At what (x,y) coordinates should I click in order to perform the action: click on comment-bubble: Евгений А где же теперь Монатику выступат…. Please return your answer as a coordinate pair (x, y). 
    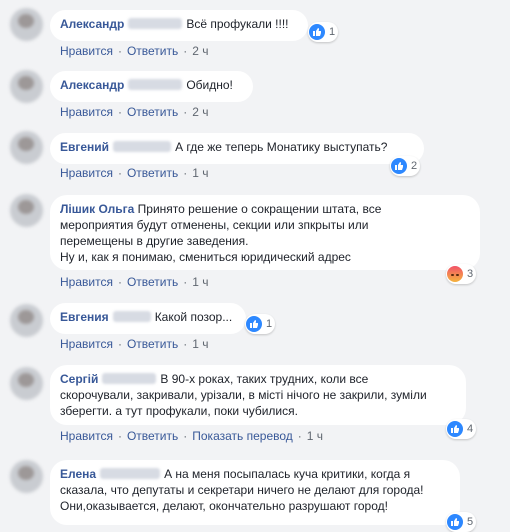
    Looking at the image, I should click on (237, 148).